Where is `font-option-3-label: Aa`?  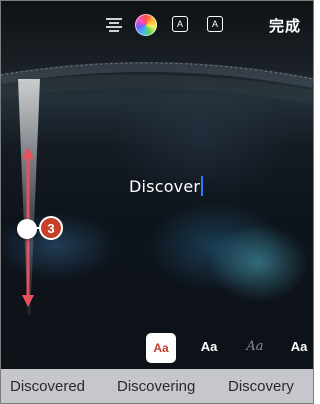
font-option-3-label: Aa is located at coordinates (255, 346).